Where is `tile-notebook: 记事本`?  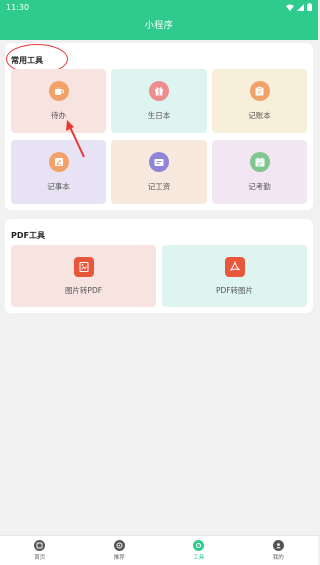
tile-notebook: 记事本 is located at coordinates (58, 172).